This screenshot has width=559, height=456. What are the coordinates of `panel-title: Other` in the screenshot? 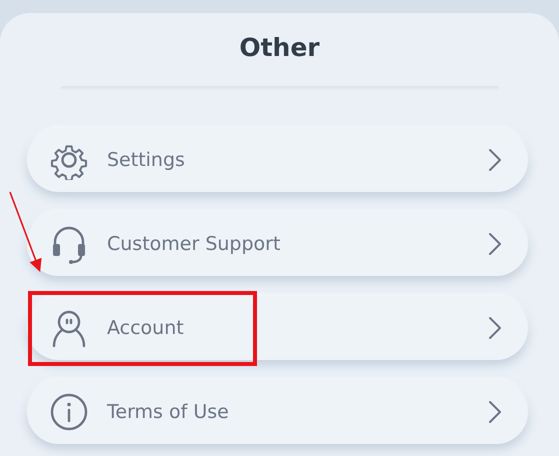 It's located at (279, 48).